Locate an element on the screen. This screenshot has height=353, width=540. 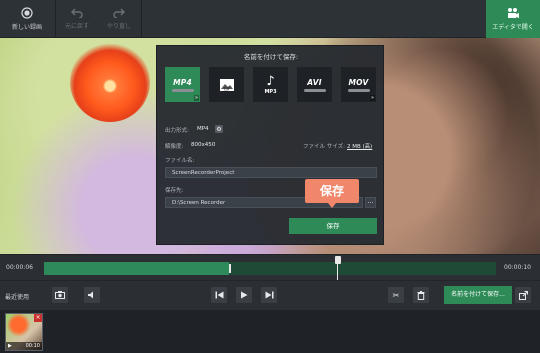
recent-recordings-strip: × 00:10 ▶ is located at coordinates (270, 331).